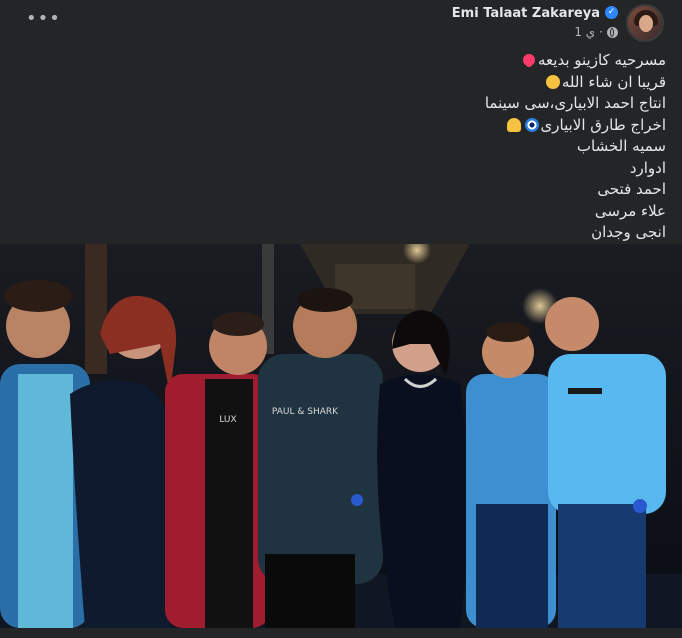  Describe the element at coordinates (341, 633) in the screenshot. I see `post-bottom-divider` at that location.